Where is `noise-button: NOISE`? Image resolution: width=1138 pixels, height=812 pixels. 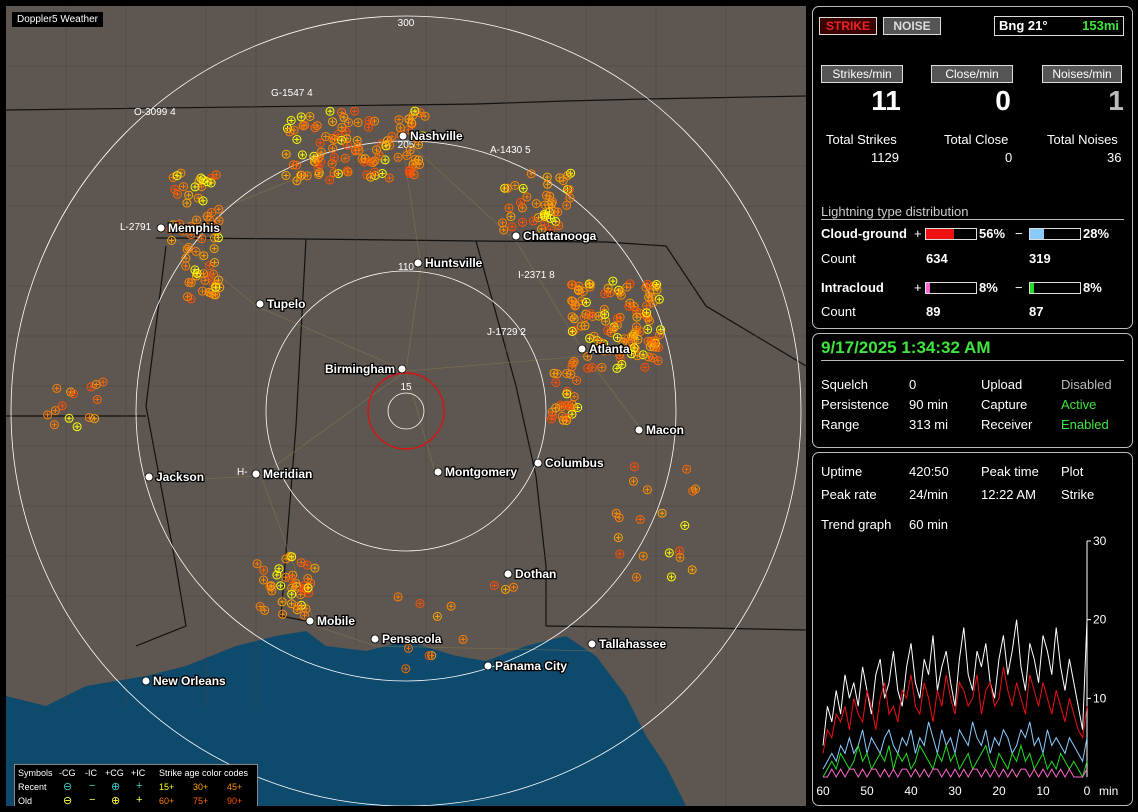
noise-button: NOISE is located at coordinates (912, 26).